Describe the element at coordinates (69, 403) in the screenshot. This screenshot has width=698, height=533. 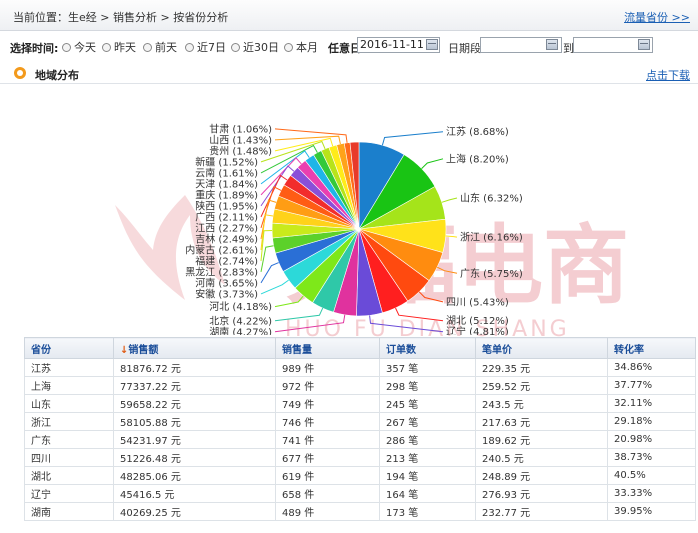
I see `table-cell: 山东` at that location.